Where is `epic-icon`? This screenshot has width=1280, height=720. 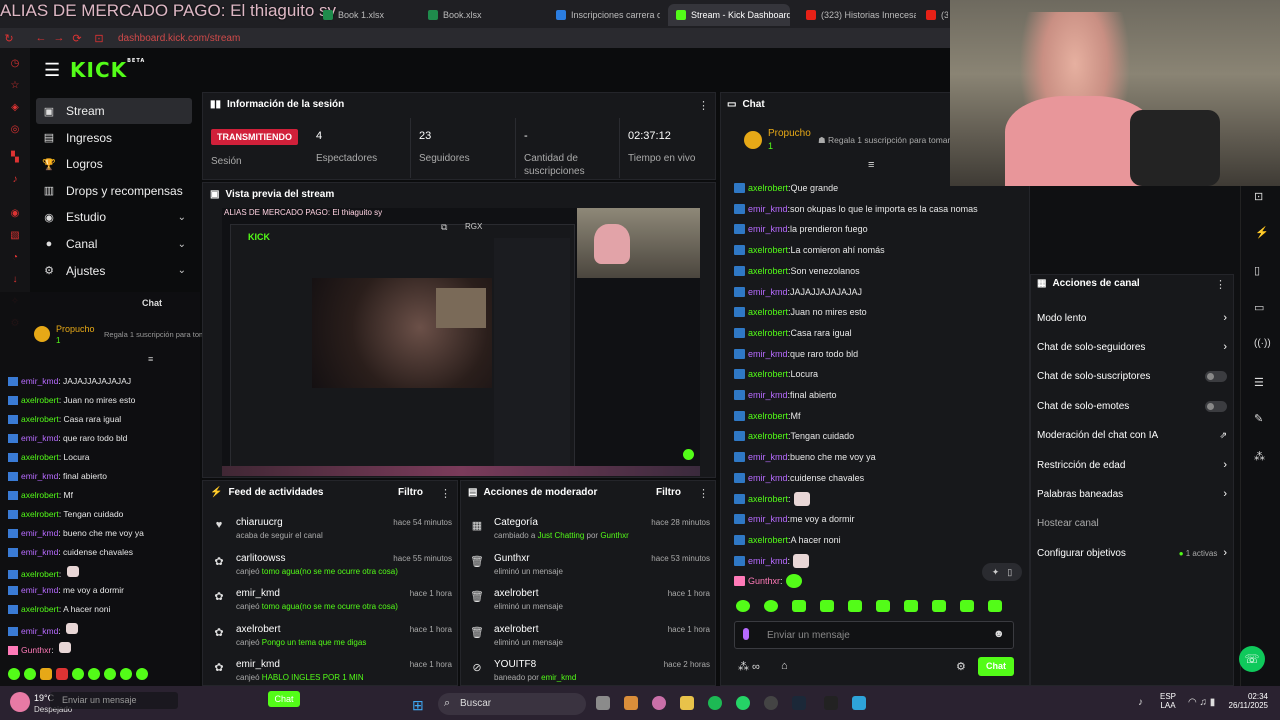 epic-icon is located at coordinates (831, 703).